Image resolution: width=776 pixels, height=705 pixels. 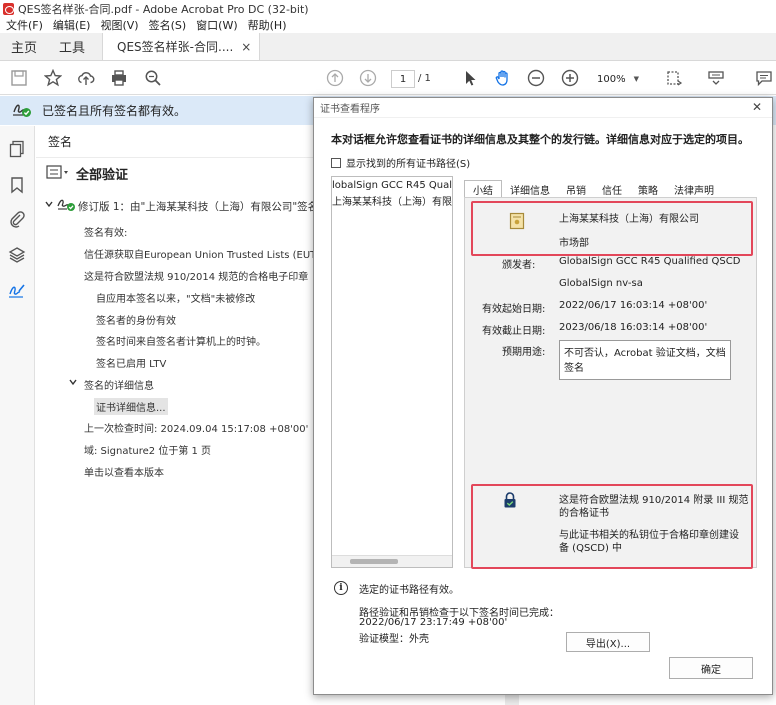 What do you see at coordinates (148, 451) in the screenshot?
I see `field-location-line: 域: Signature2 位于第 1 页` at bounding box center [148, 451].